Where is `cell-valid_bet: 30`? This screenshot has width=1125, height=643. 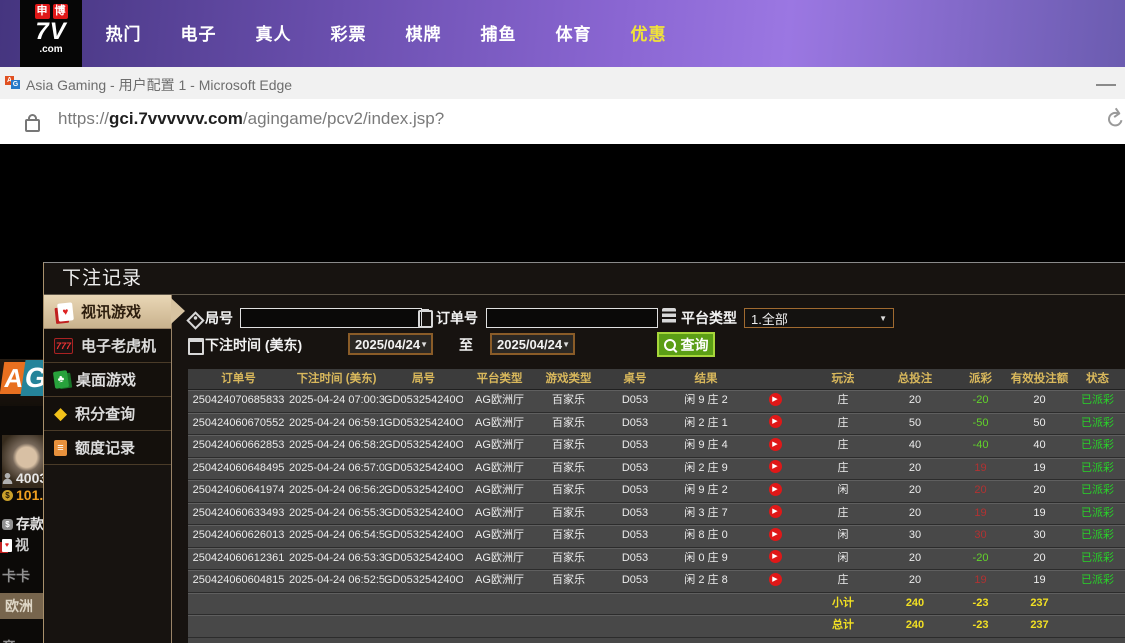
cell-valid_bet: 30 is located at coordinates (1039, 535).